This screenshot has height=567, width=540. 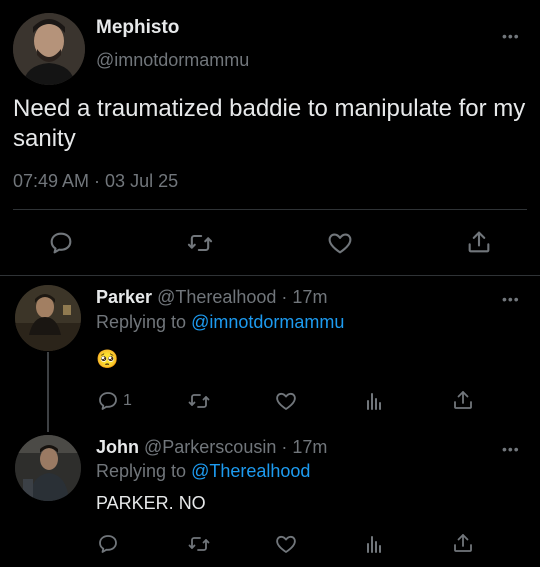 I want to click on reply1-text: 🥺, so click(x=107, y=359).